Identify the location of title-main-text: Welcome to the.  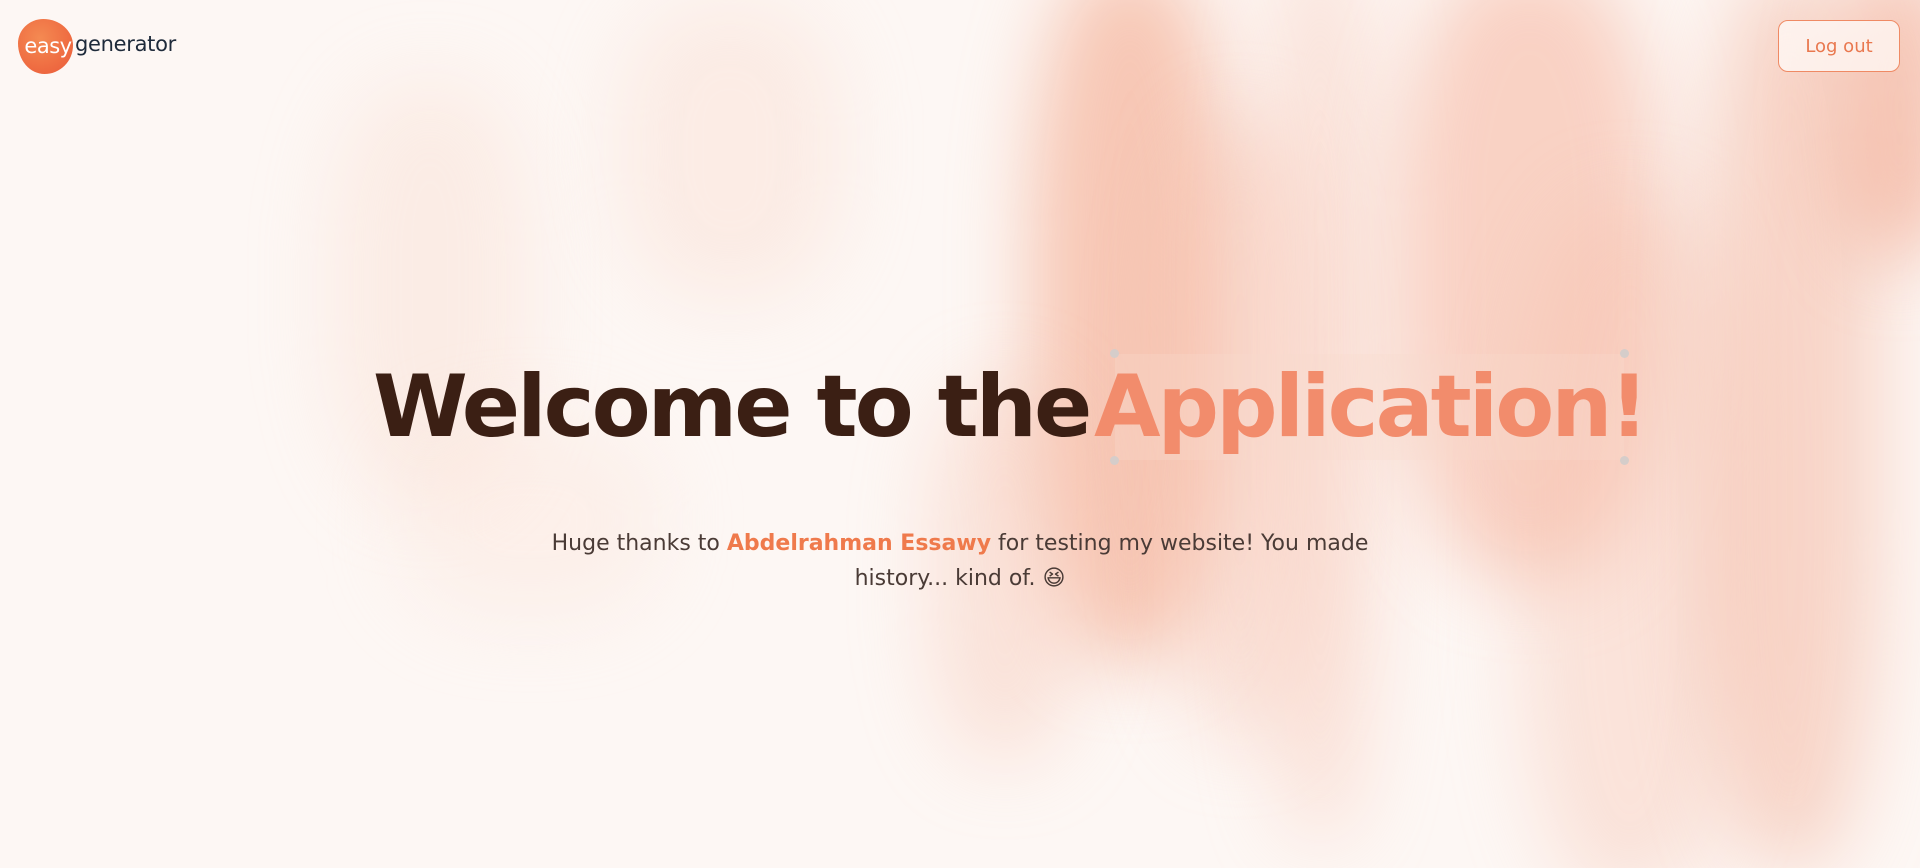
(732, 407).